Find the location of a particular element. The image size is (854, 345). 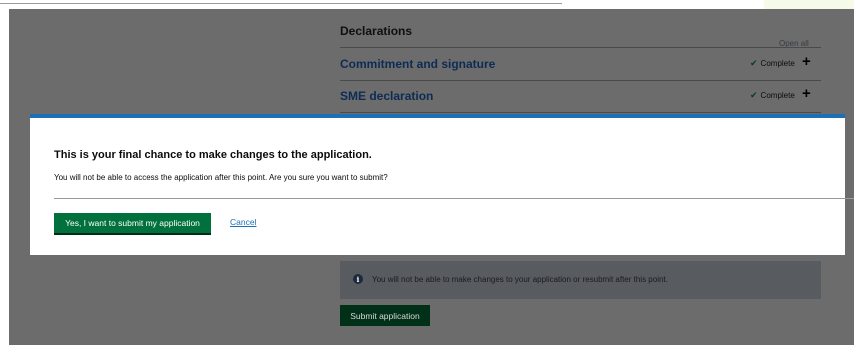

accordion-row-sme: SME declaration ✔ Complete + is located at coordinates (580, 98).